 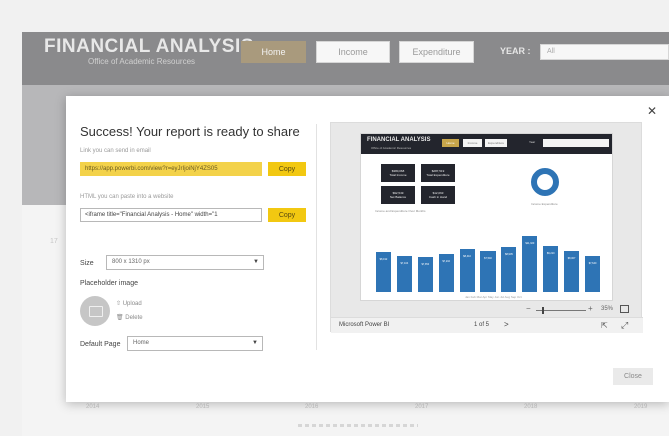 I want to click on background-axis-label: 17, so click(x=54, y=241).